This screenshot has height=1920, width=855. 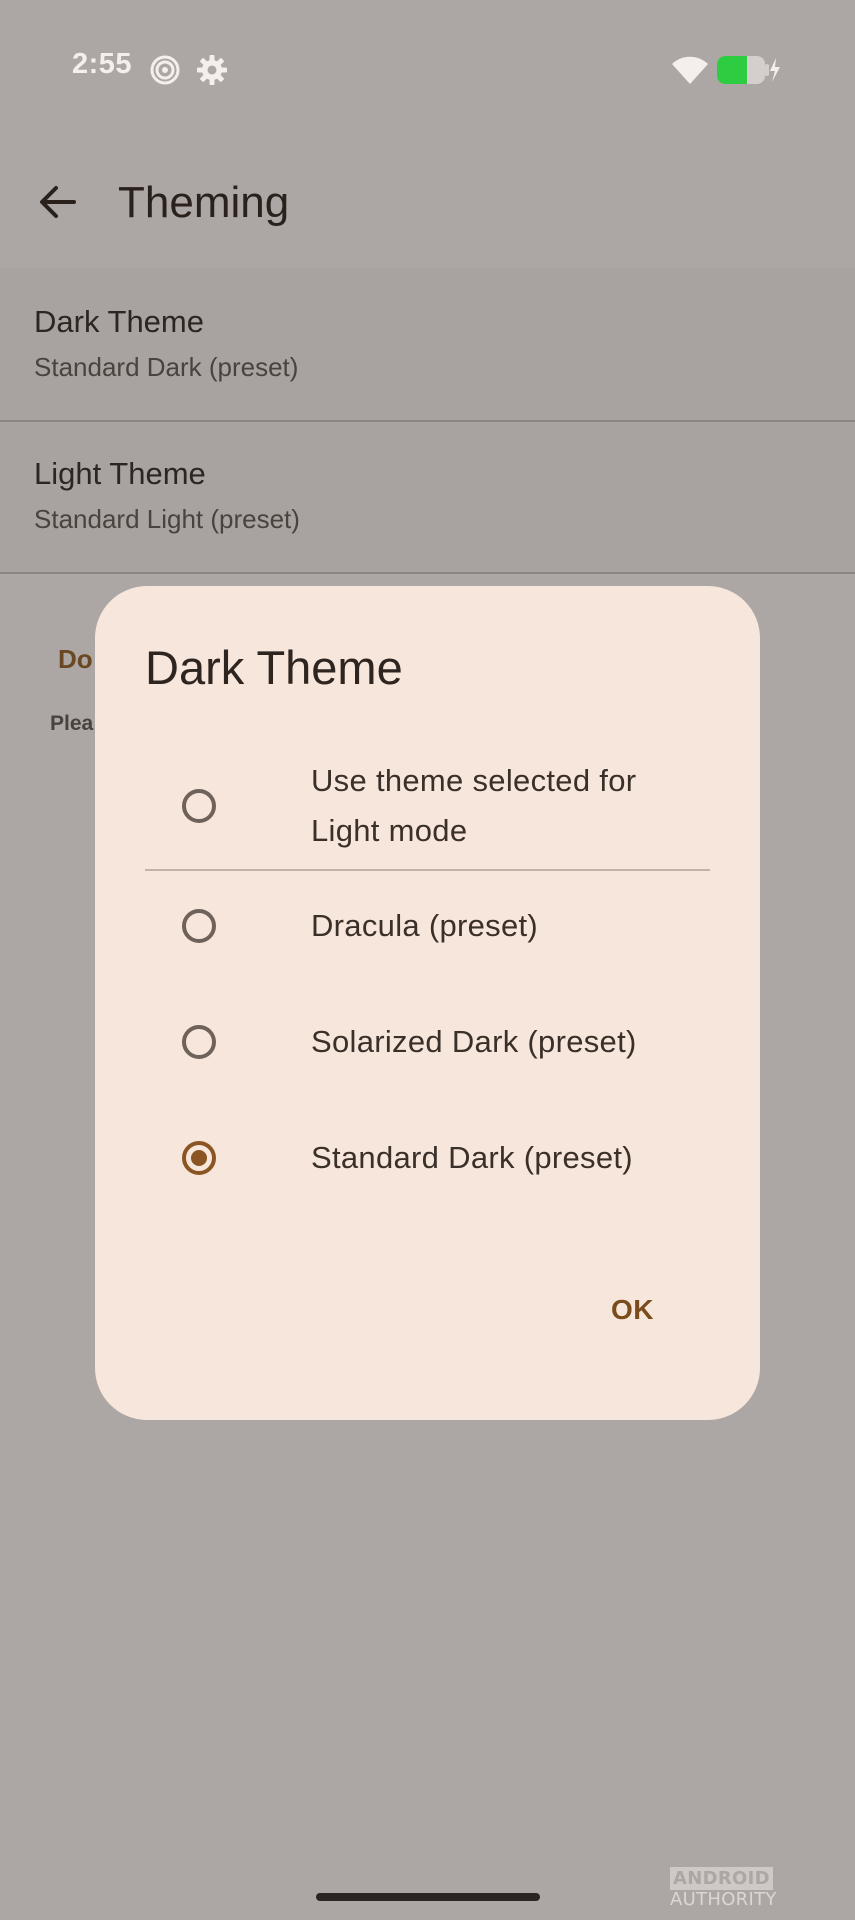 What do you see at coordinates (274, 667) in the screenshot?
I see `dialog-title: Dark Theme` at bounding box center [274, 667].